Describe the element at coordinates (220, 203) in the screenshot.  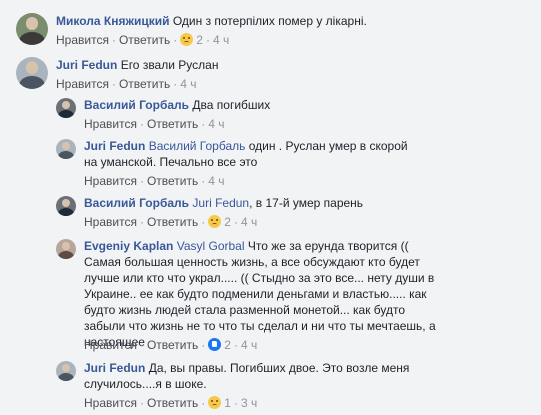
I see `comment-mention: Juri Fedun` at that location.